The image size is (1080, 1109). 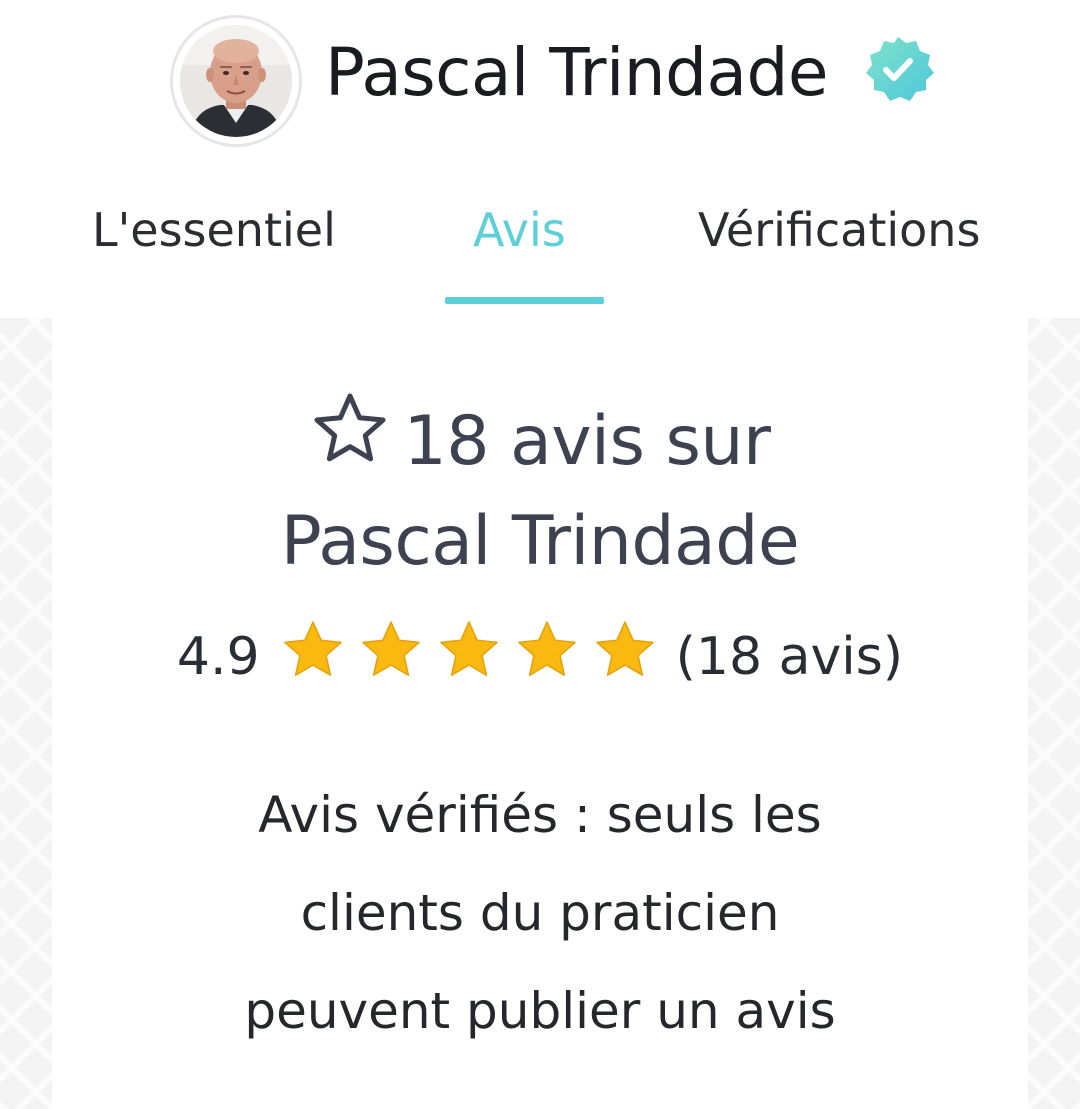 I want to click on notice-line: Avis vérifiés : seuls les, so click(x=540, y=815).